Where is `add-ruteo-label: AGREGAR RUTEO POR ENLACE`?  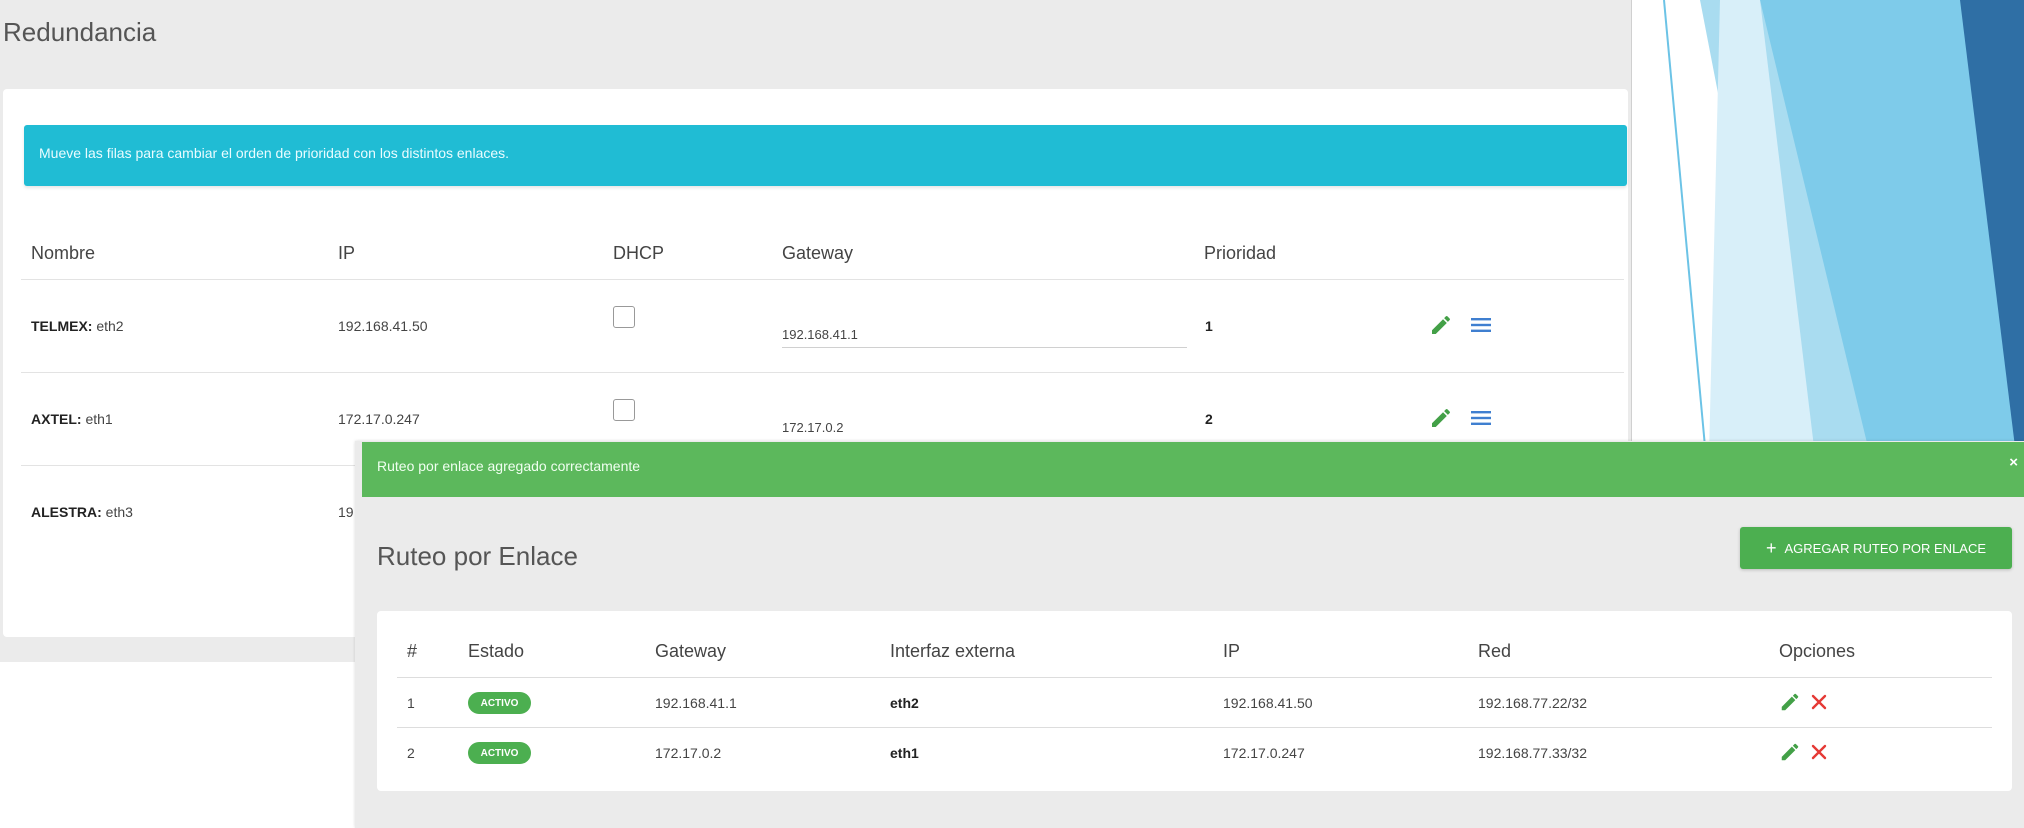 add-ruteo-label: AGREGAR RUTEO POR ENLACE is located at coordinates (1885, 548).